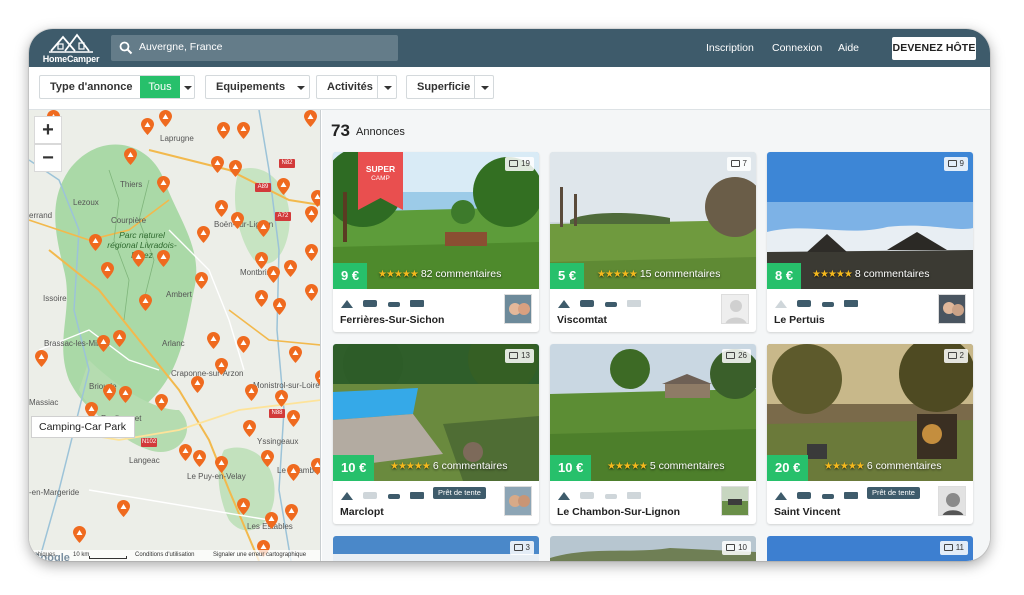  What do you see at coordinates (799, 320) in the screenshot?
I see `listing-title: Le Pertuis` at bounding box center [799, 320].